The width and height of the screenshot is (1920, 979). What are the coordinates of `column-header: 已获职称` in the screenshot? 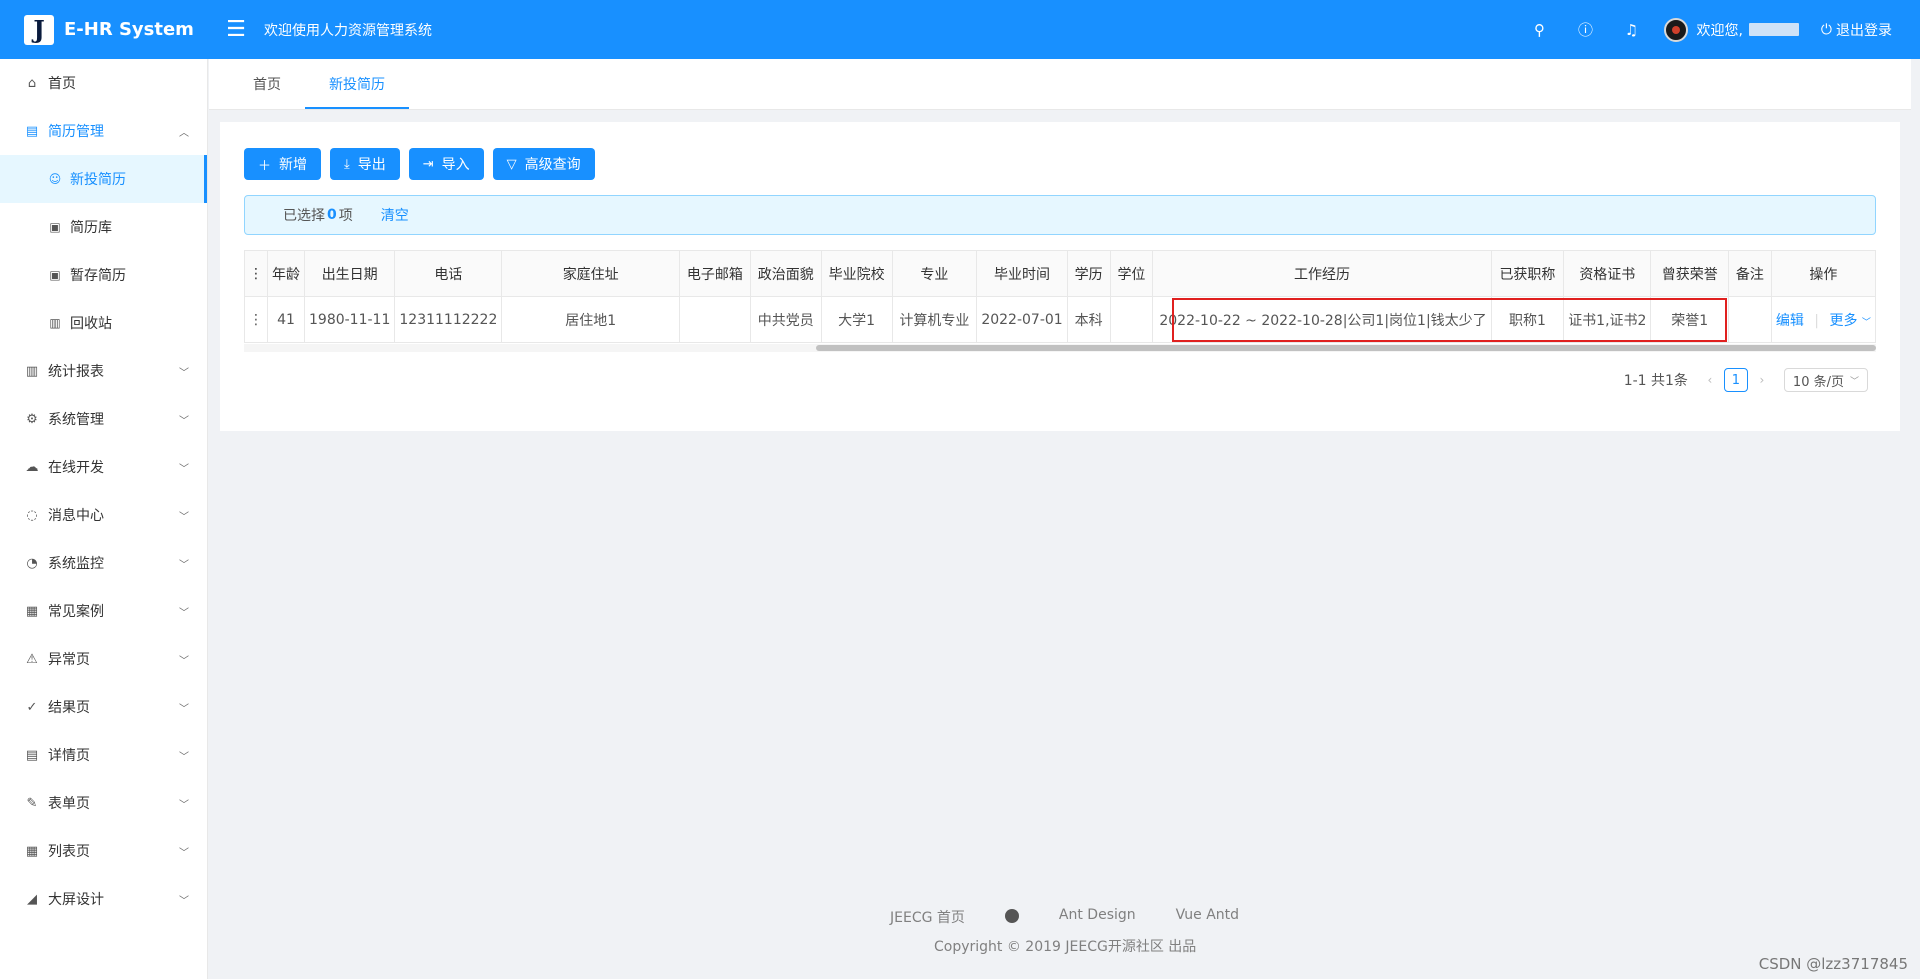 It's located at (1527, 273).